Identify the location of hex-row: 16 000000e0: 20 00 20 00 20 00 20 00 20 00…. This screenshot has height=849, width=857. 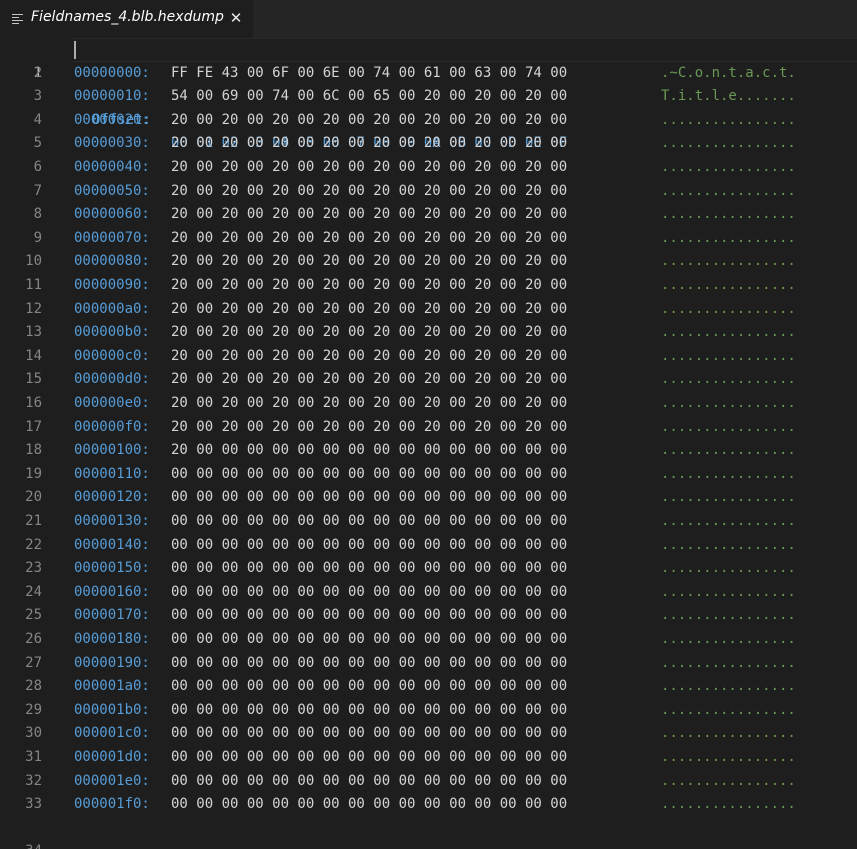
(428, 404).